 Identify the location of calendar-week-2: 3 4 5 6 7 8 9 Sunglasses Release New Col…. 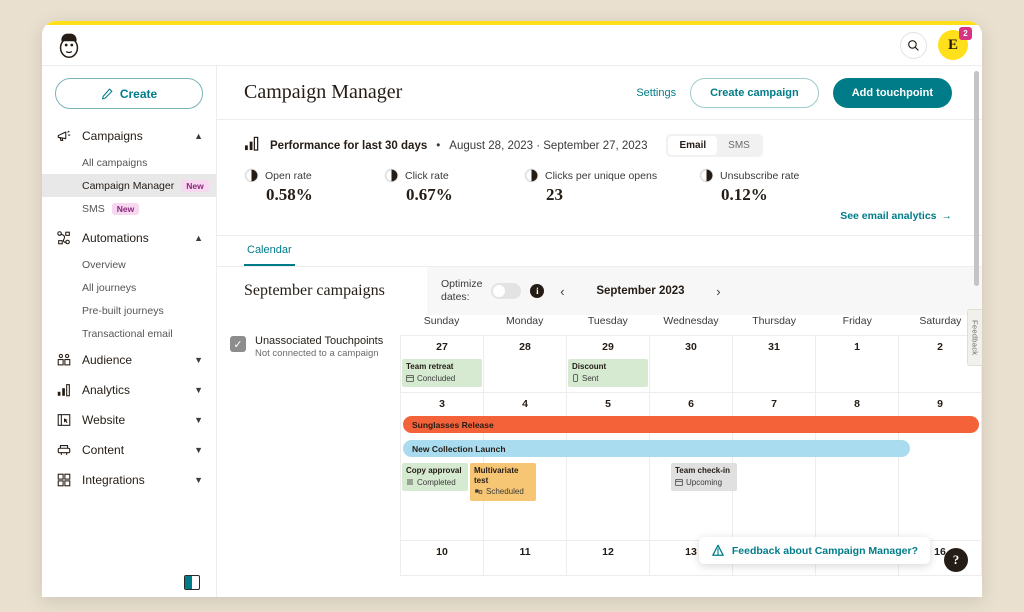
(691, 466).